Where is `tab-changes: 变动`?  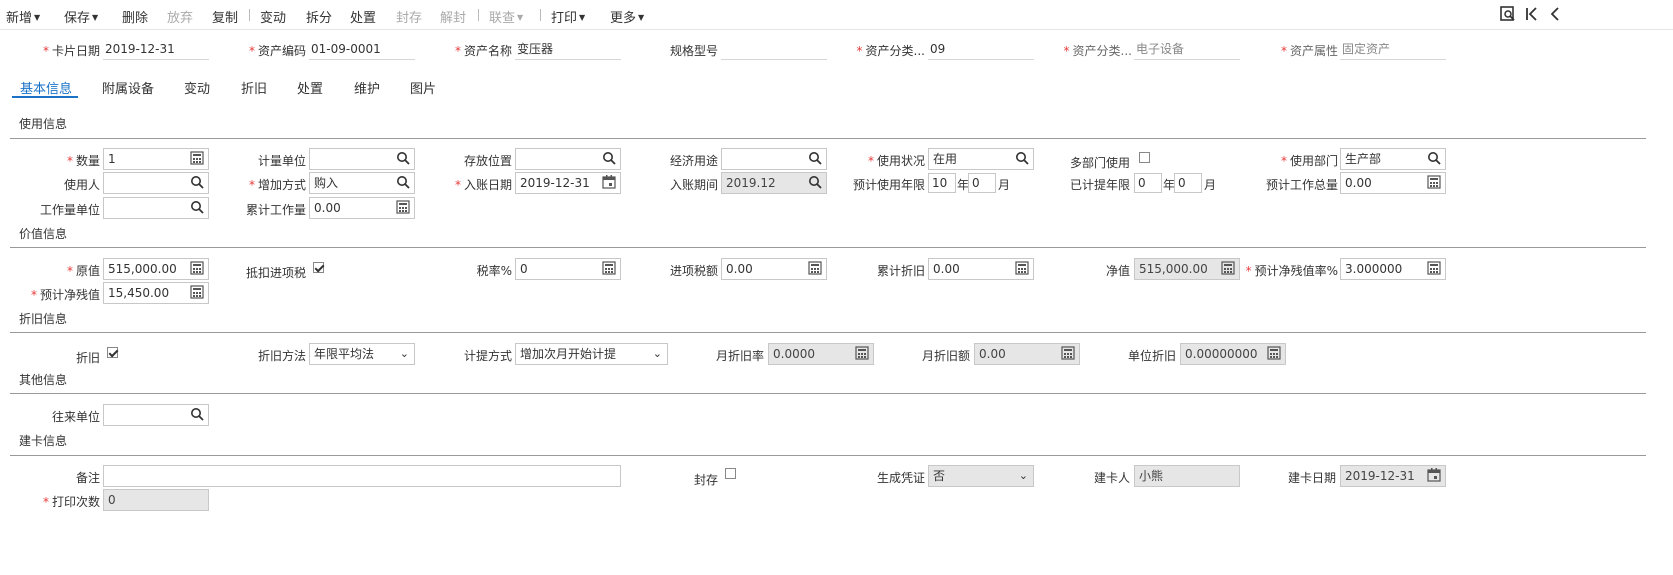
tab-changes: 变动 is located at coordinates (197, 87).